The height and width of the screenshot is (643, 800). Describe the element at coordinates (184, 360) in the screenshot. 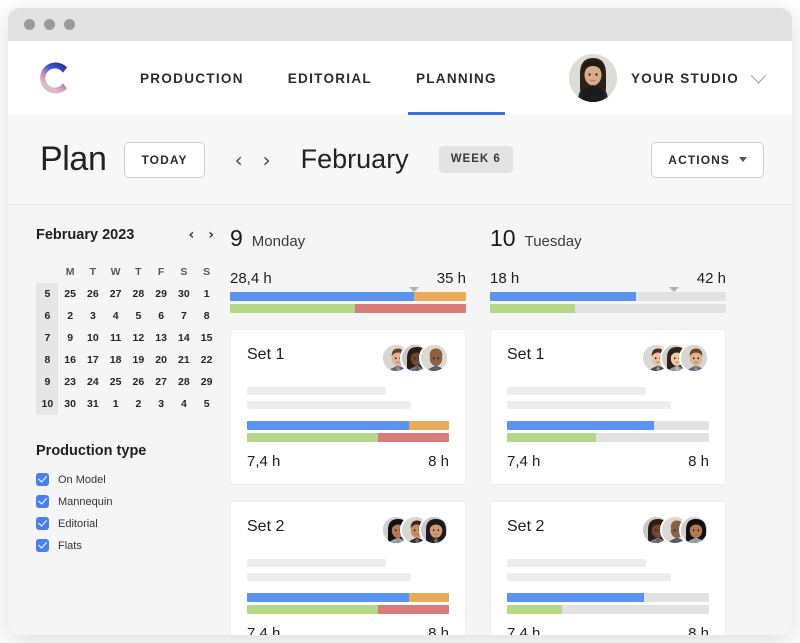

I see `calendar-day: 21` at that location.